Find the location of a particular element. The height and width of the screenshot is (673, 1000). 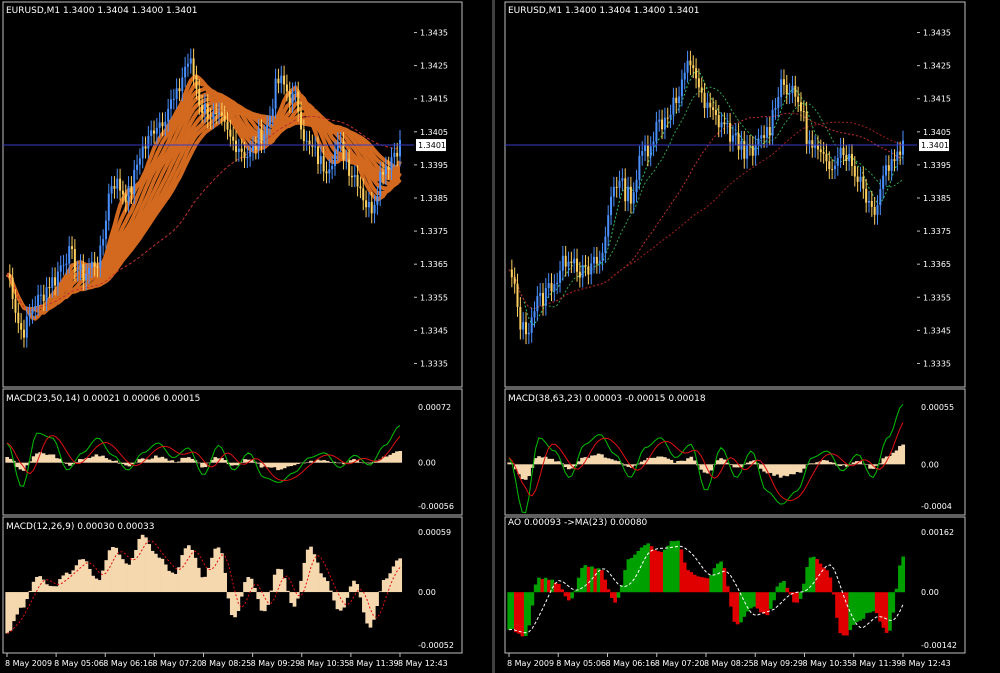

left-ind1-header: MACD(23,50,14) 0.00021 0.00006 0.00015 is located at coordinates (103, 399).